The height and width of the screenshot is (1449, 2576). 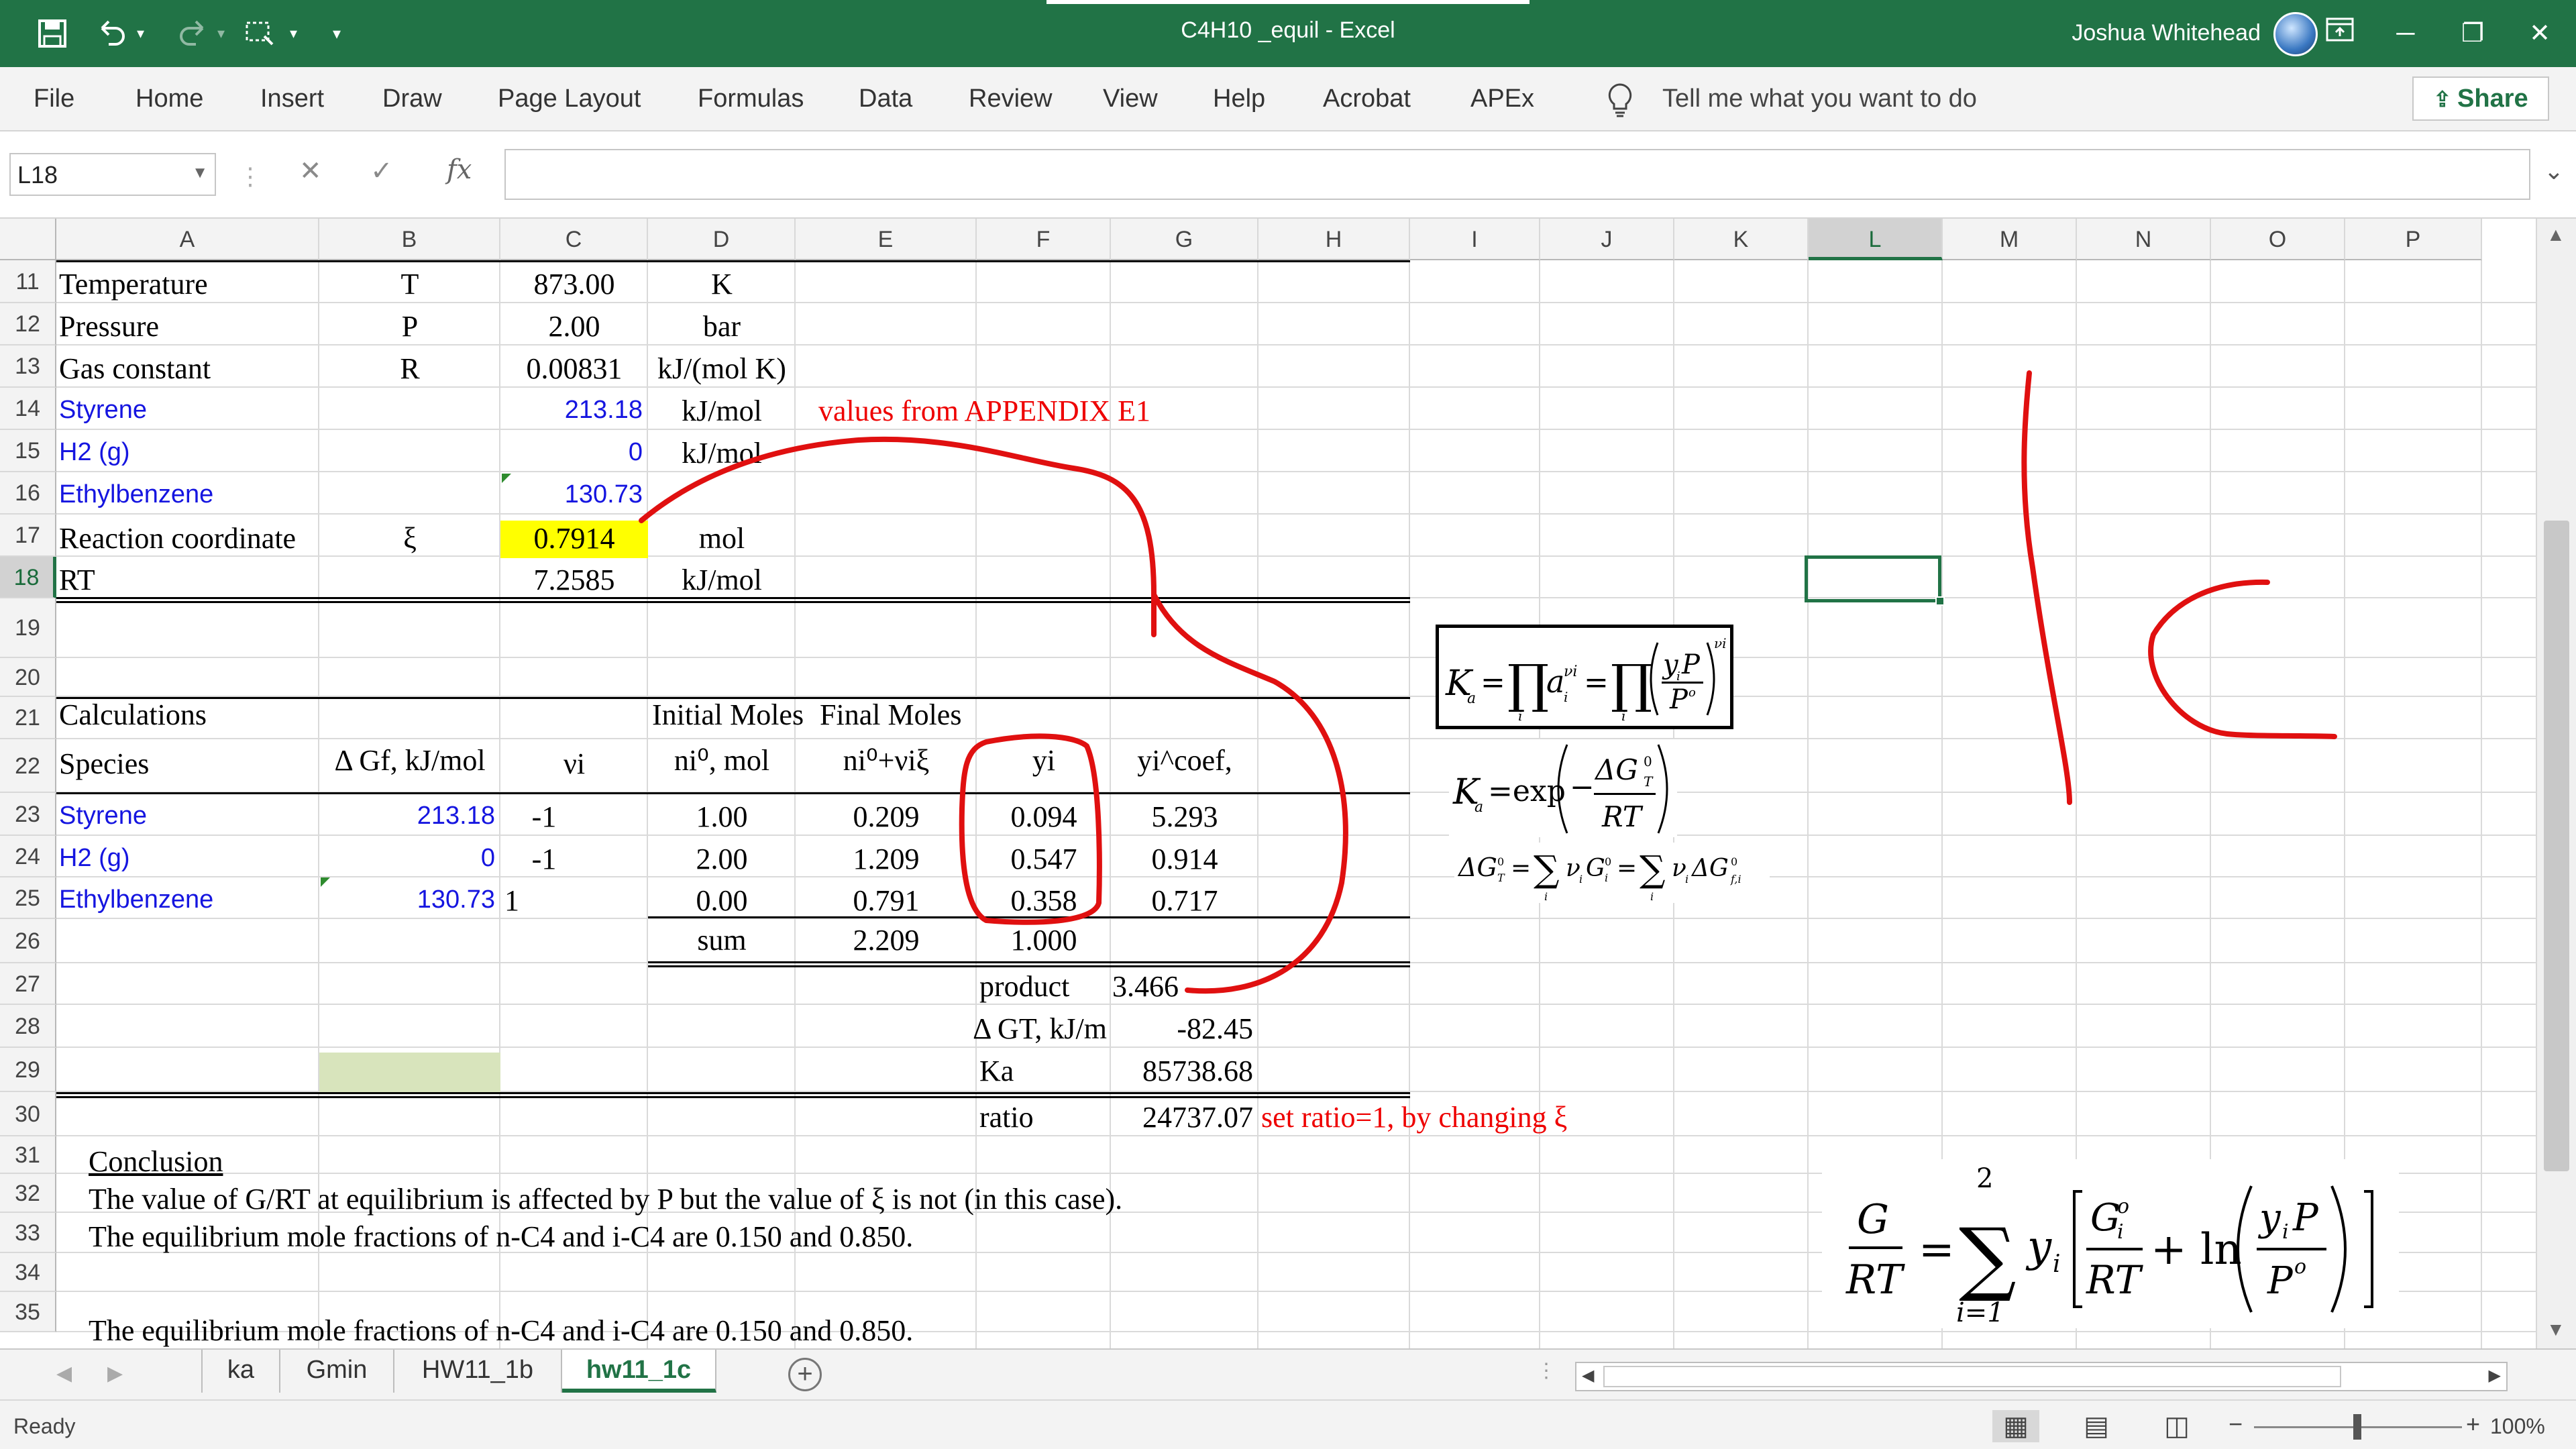 I want to click on sheet-tab-hw11-1b: HW11_1b, so click(x=478, y=1371).